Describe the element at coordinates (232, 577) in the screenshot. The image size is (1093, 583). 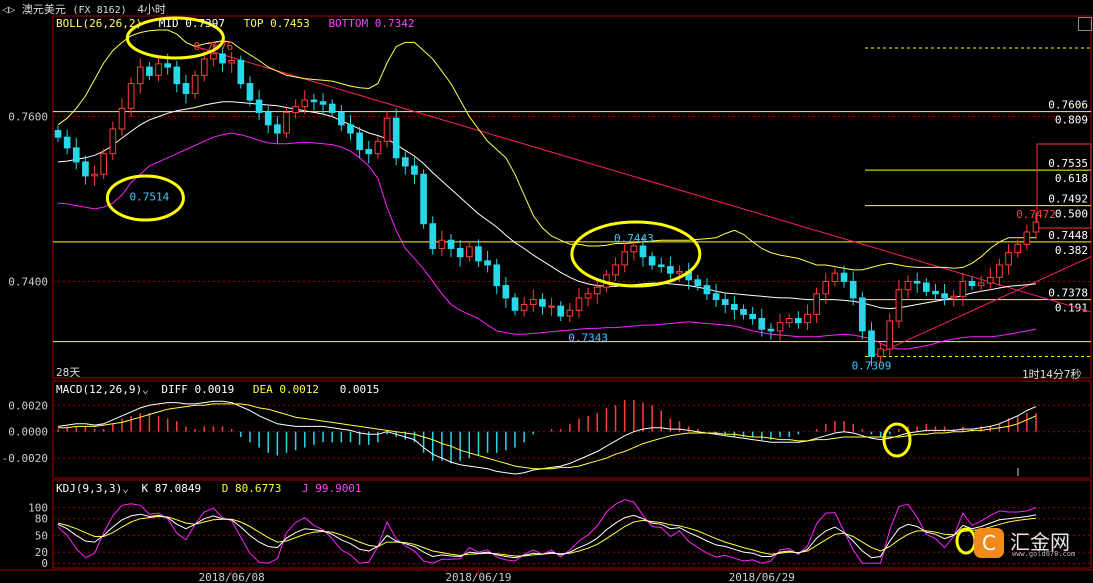
I see `time-axis-label: 2018/06/08` at that location.